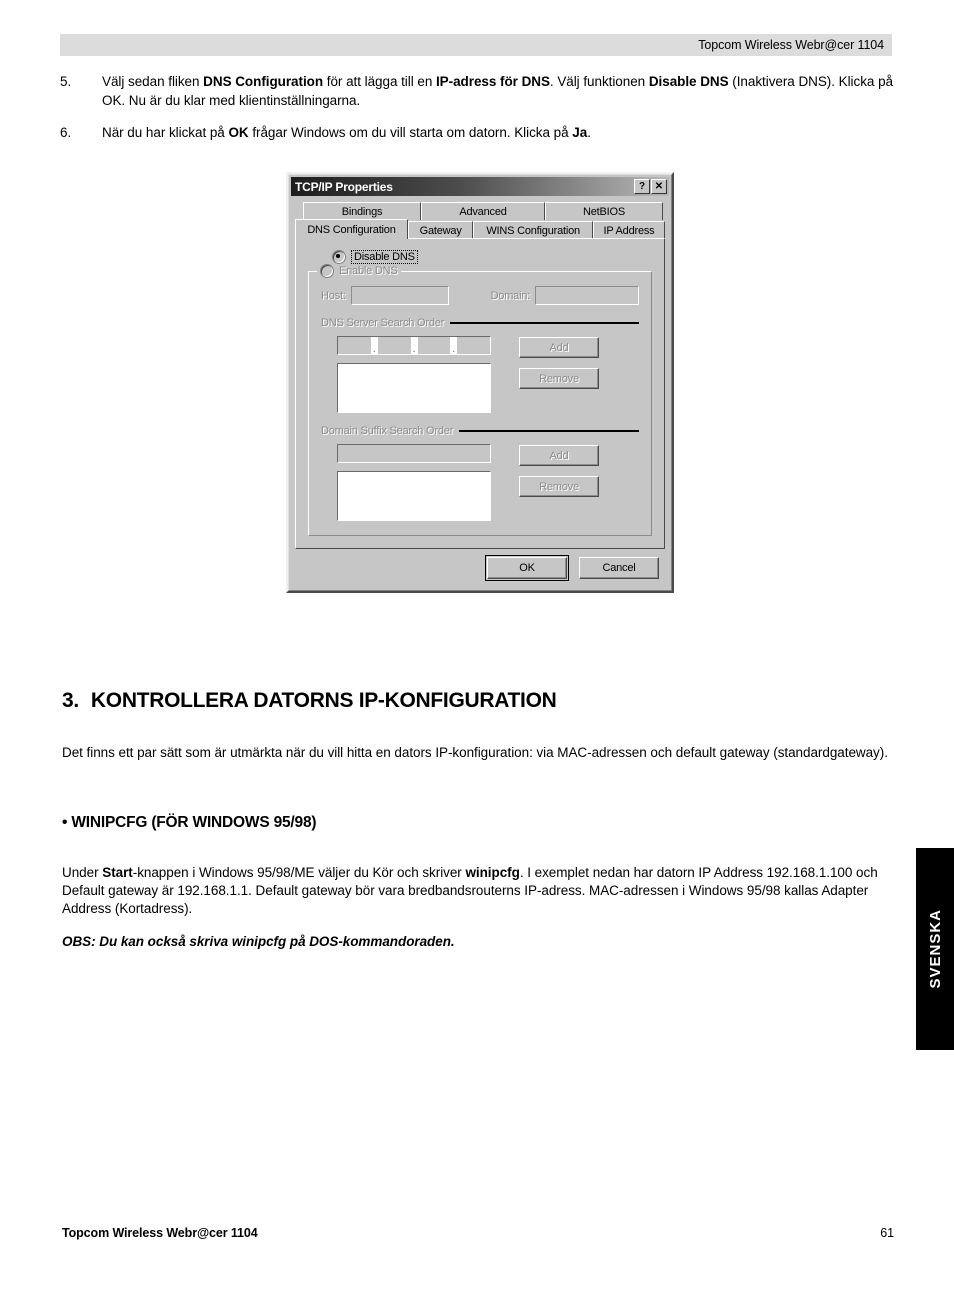 This screenshot has width=954, height=1294. I want to click on dns-search-label: DNS Server Search Order, so click(383, 323).